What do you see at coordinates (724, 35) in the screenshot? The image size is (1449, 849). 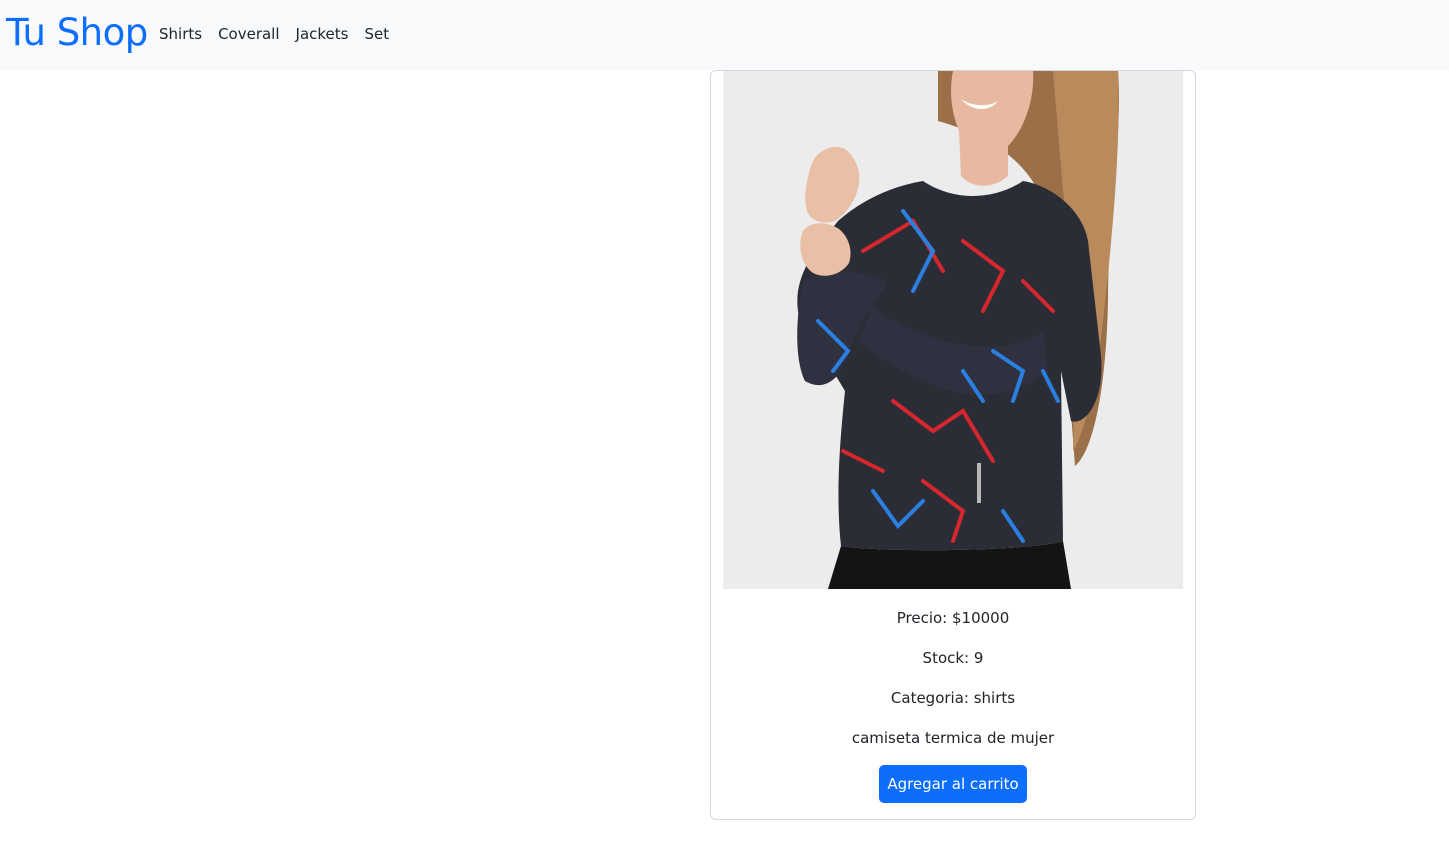 I see `top-navbar: Tu Shop Shirts Coverall Jackets Set` at bounding box center [724, 35].